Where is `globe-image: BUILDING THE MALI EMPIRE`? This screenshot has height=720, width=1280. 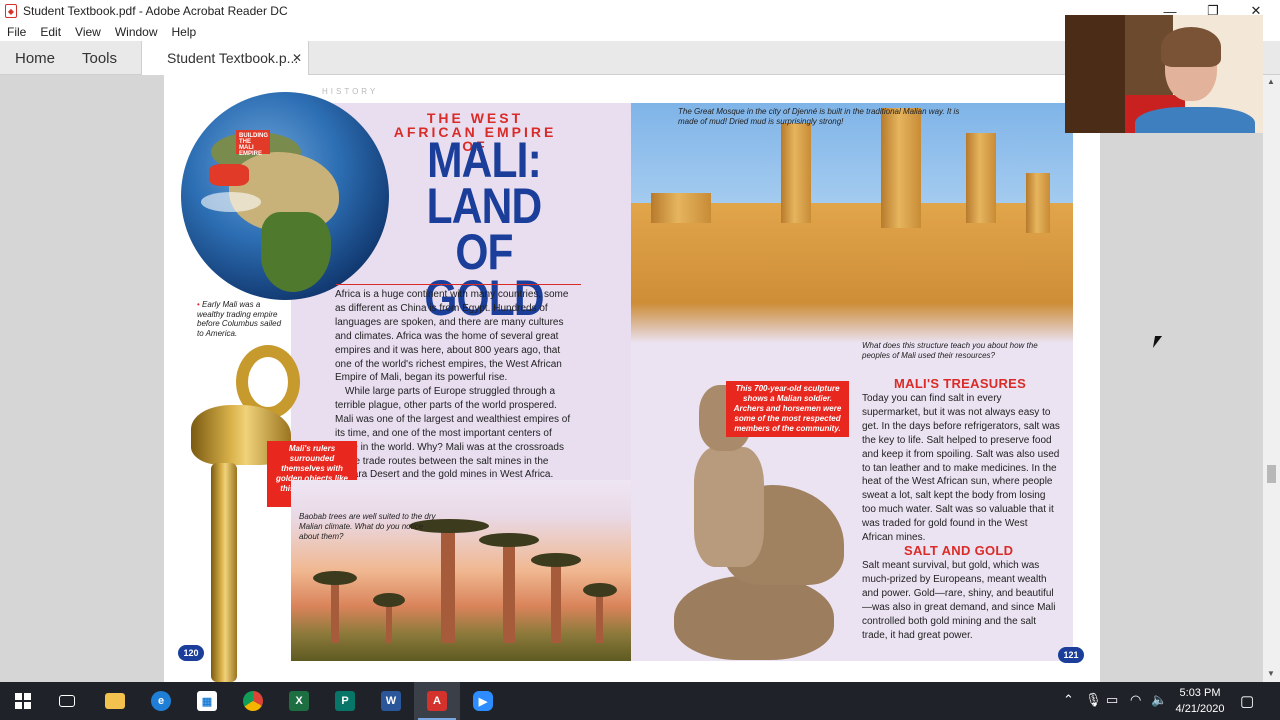 globe-image: BUILDING THE MALI EMPIRE is located at coordinates (285, 196).